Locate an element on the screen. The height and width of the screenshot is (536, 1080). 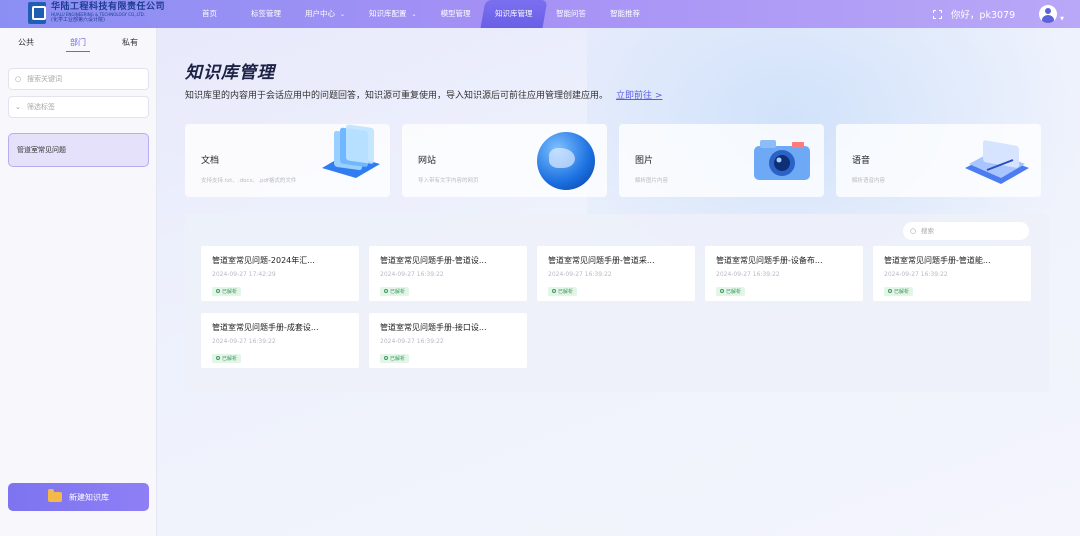
nav-tag-management: 标签管理 is located at coordinates (266, 14).